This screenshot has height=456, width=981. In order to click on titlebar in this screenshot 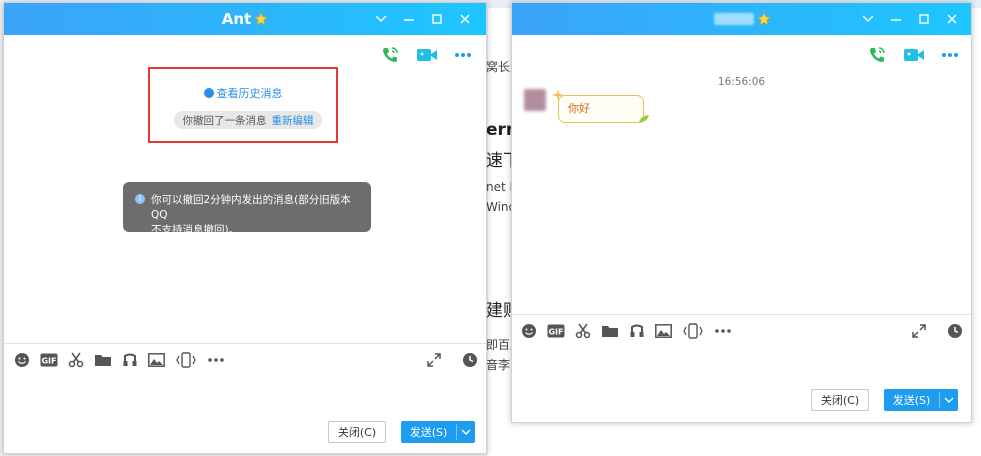, I will do `click(741, 19)`.